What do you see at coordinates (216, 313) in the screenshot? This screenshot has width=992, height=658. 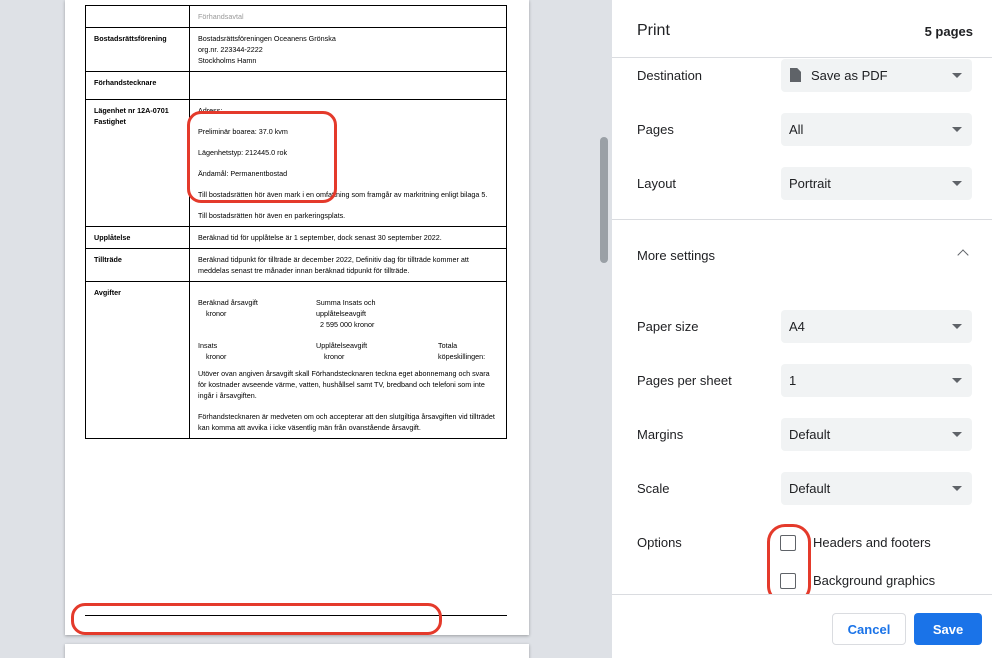 I see `annual-fee-unit: kronor` at bounding box center [216, 313].